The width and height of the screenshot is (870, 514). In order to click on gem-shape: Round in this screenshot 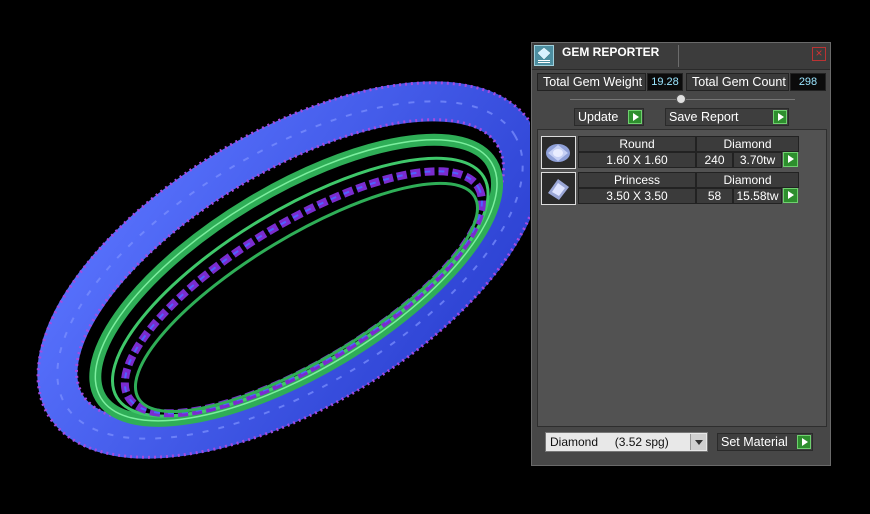, I will do `click(637, 144)`.